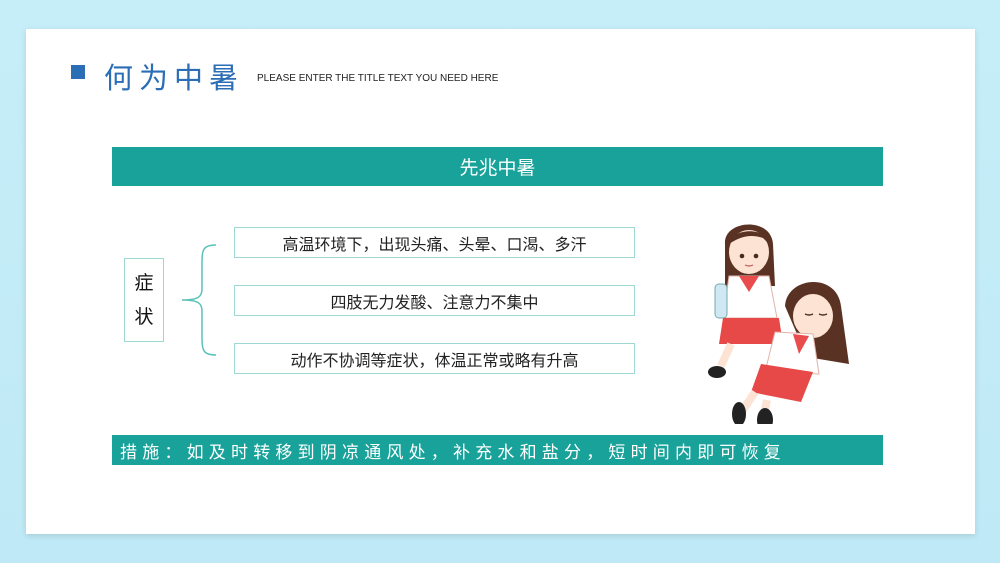 This screenshot has width=1000, height=563. Describe the element at coordinates (199, 300) in the screenshot. I see `curly-brace-icon` at that location.